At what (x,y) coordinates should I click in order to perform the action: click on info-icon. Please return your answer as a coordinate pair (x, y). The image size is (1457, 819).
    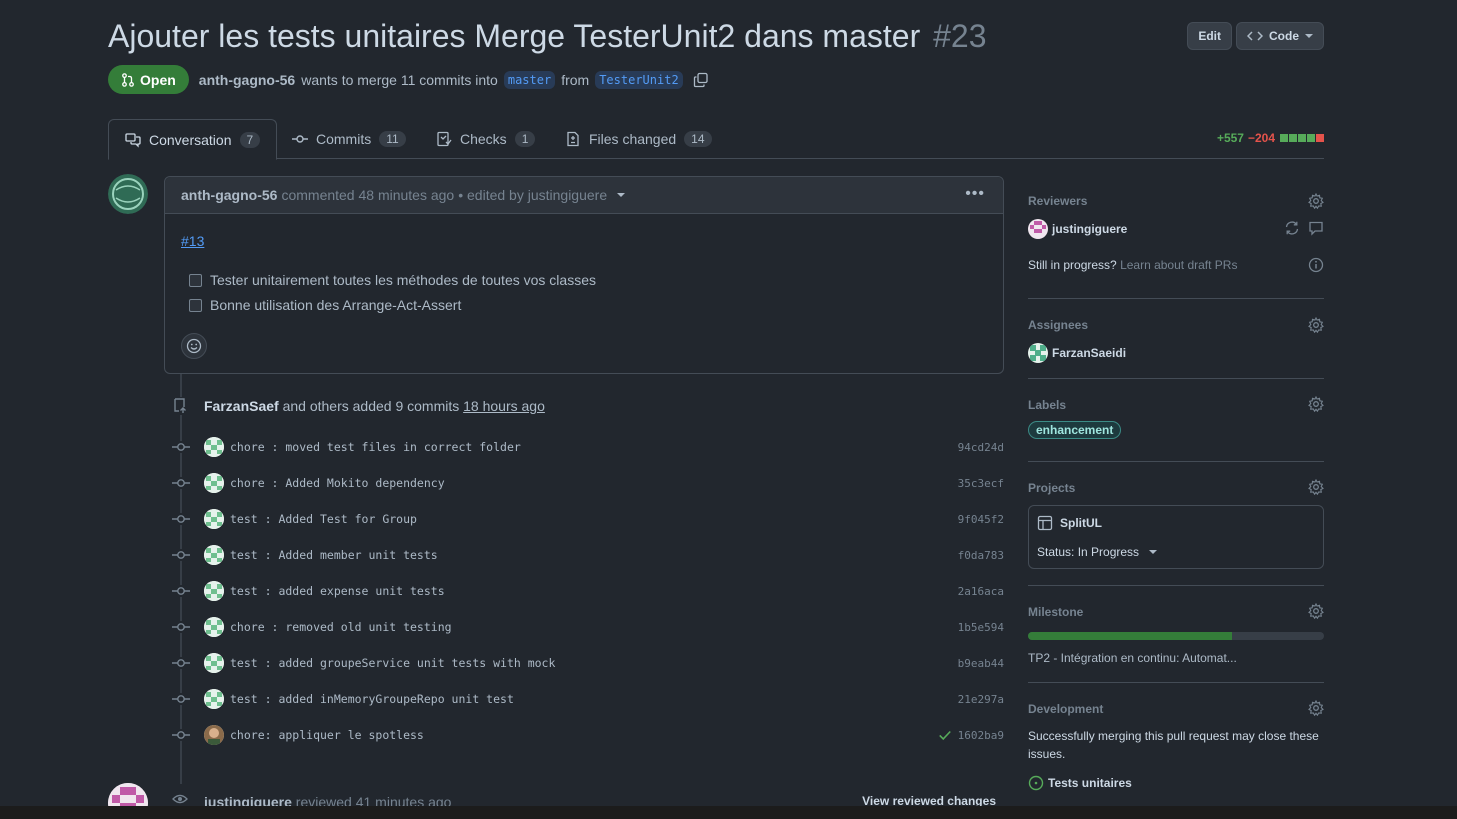
    Looking at the image, I should click on (1316, 265).